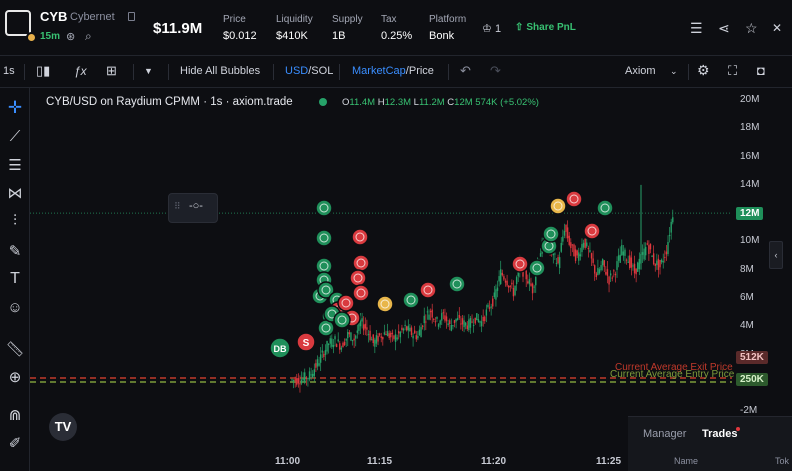  What do you see at coordinates (15, 349) in the screenshot?
I see `ruler-icon: 📏︎` at bounding box center [15, 349].